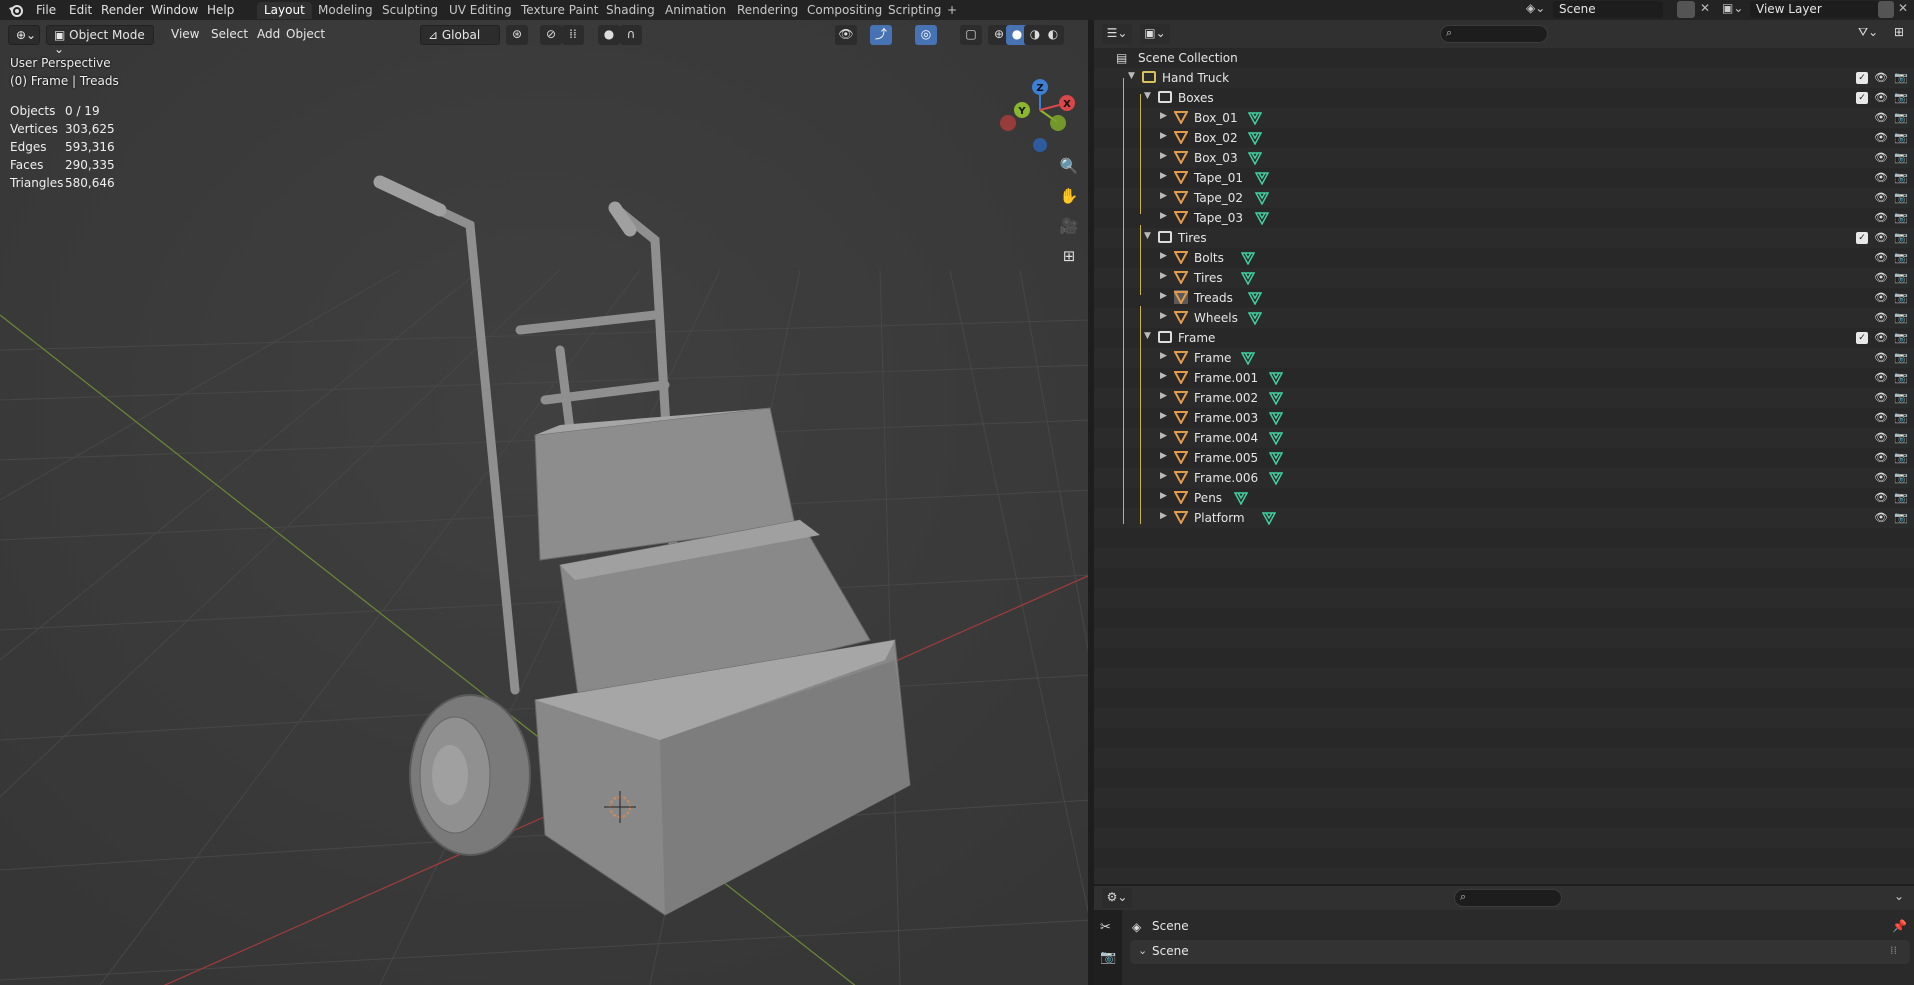 The height and width of the screenshot is (985, 1914). I want to click on perspective-toggle-icon: ⊞, so click(1069, 256).